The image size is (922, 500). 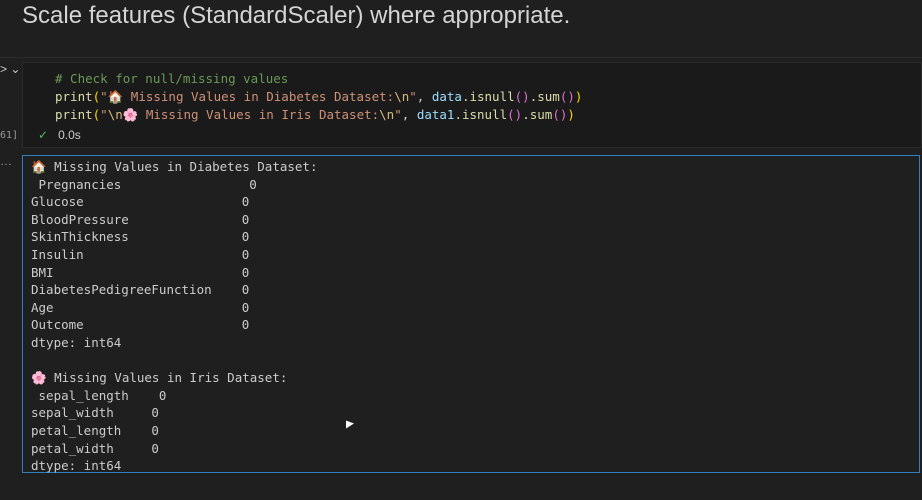 What do you see at coordinates (251, 114) in the screenshot?
I see `code-string: 🌸 Missing Values in Iris Dataset:` at bounding box center [251, 114].